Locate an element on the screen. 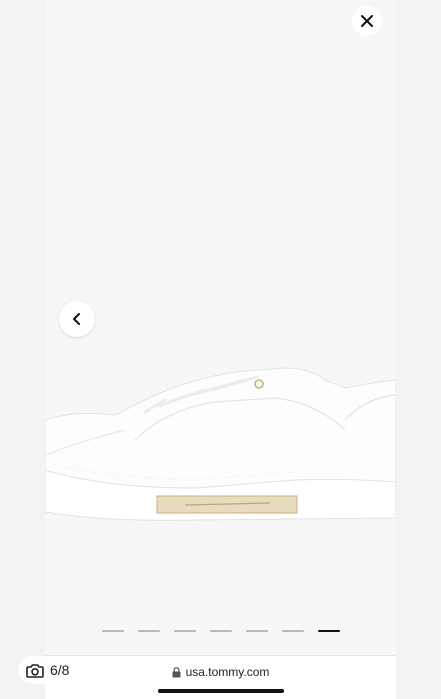 The image size is (441, 699). url-display: usa.tommy.com is located at coordinates (220, 672).